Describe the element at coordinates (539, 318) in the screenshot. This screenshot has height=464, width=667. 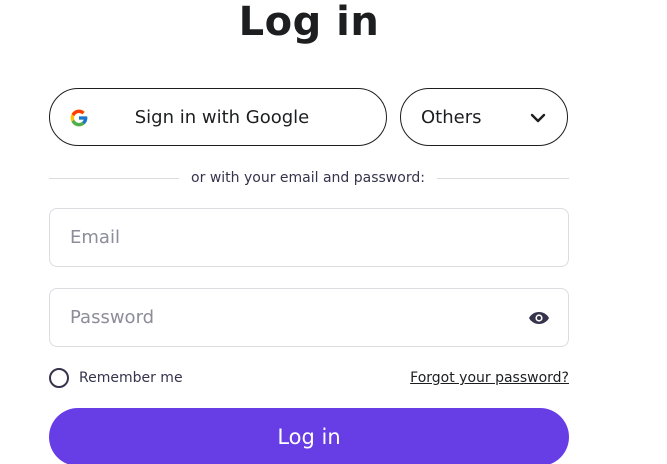
I see `eye-icon` at that location.